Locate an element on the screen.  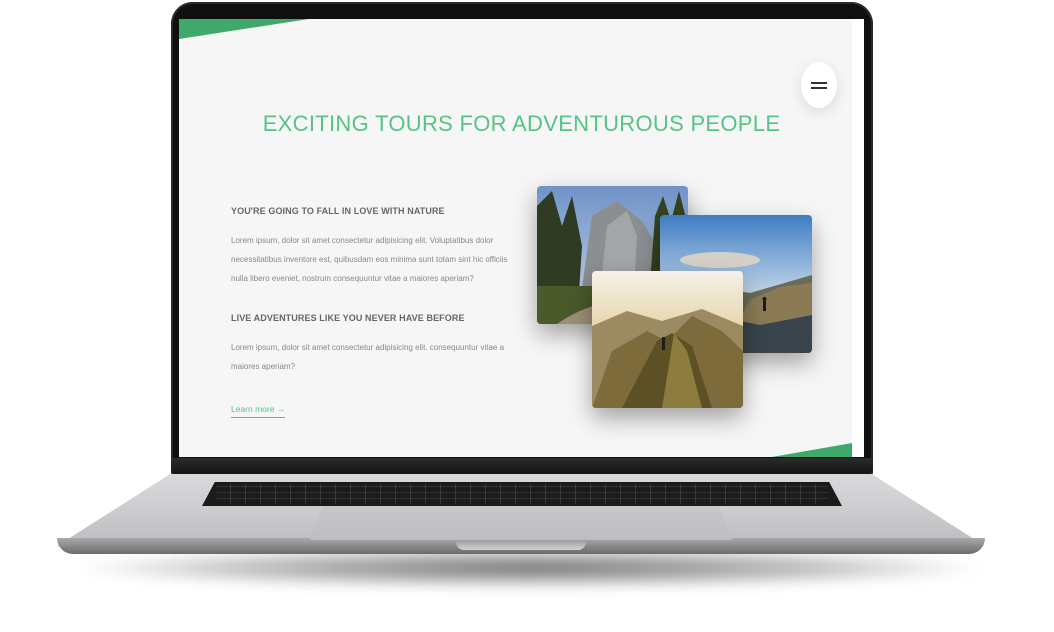
laptop-trackpad is located at coordinates (521, 523).